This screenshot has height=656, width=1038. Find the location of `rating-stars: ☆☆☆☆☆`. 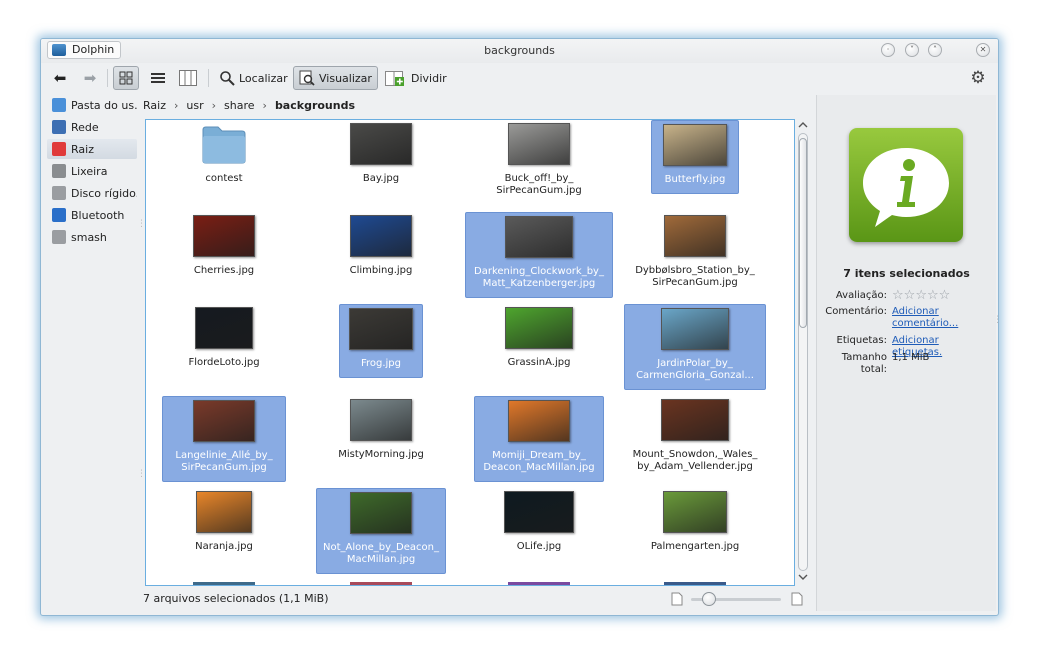

rating-stars: ☆☆☆☆☆ is located at coordinates (942, 295).